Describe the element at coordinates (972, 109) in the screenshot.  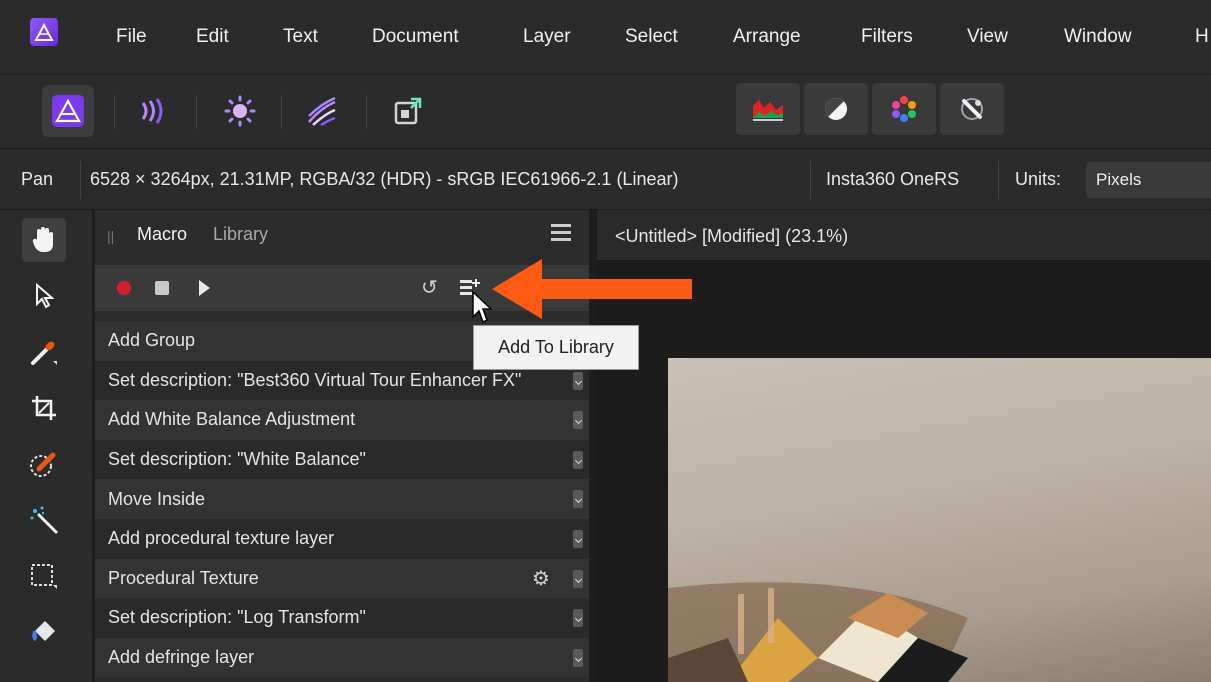
I see `eyedropper-icon` at that location.